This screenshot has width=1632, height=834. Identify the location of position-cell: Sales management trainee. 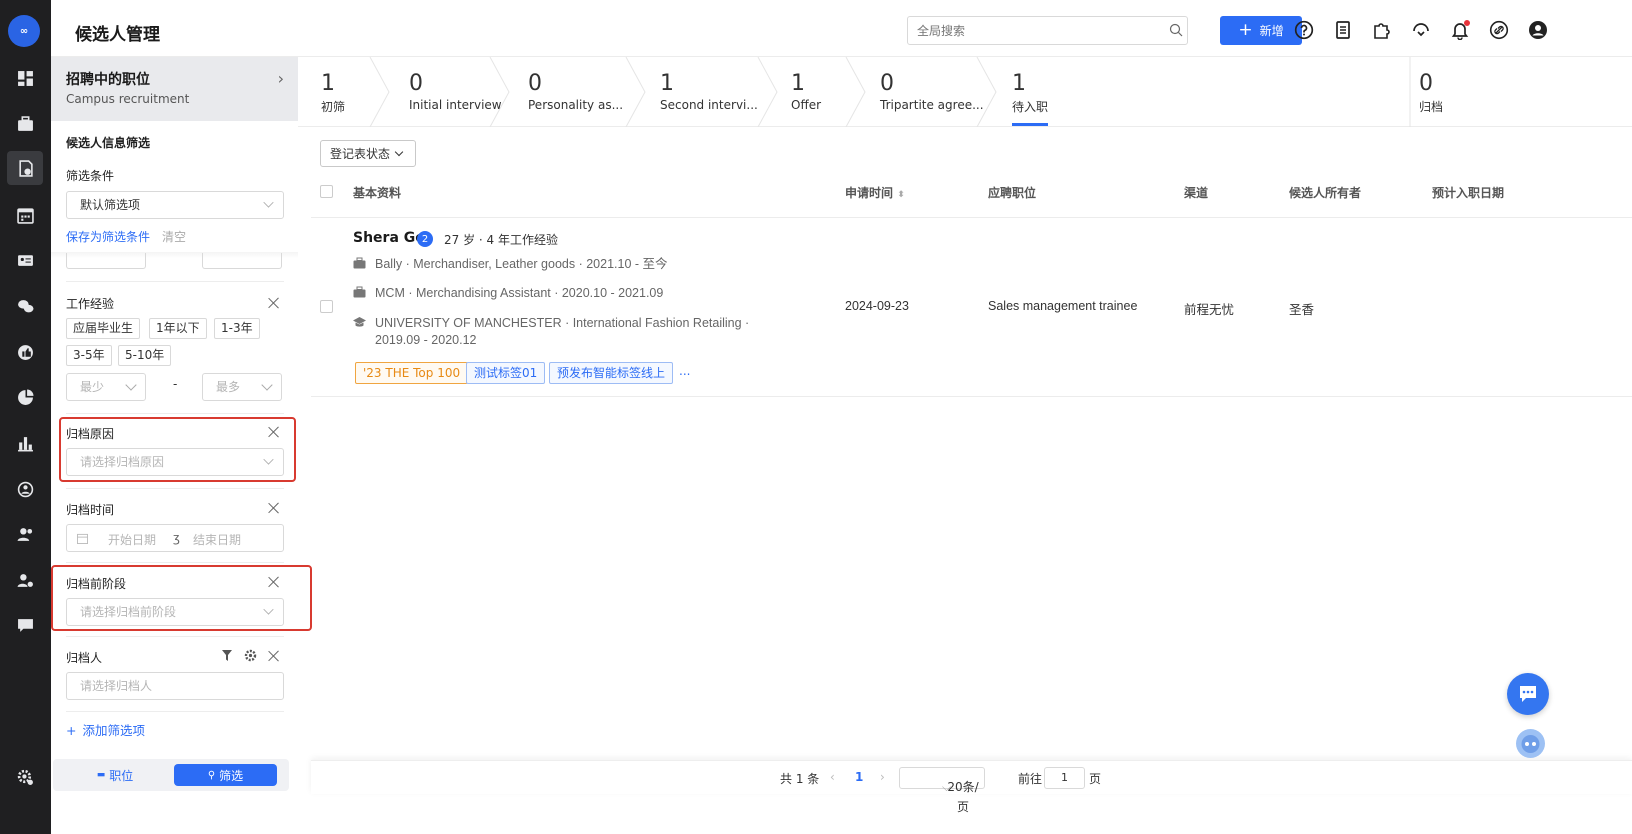
(1063, 306).